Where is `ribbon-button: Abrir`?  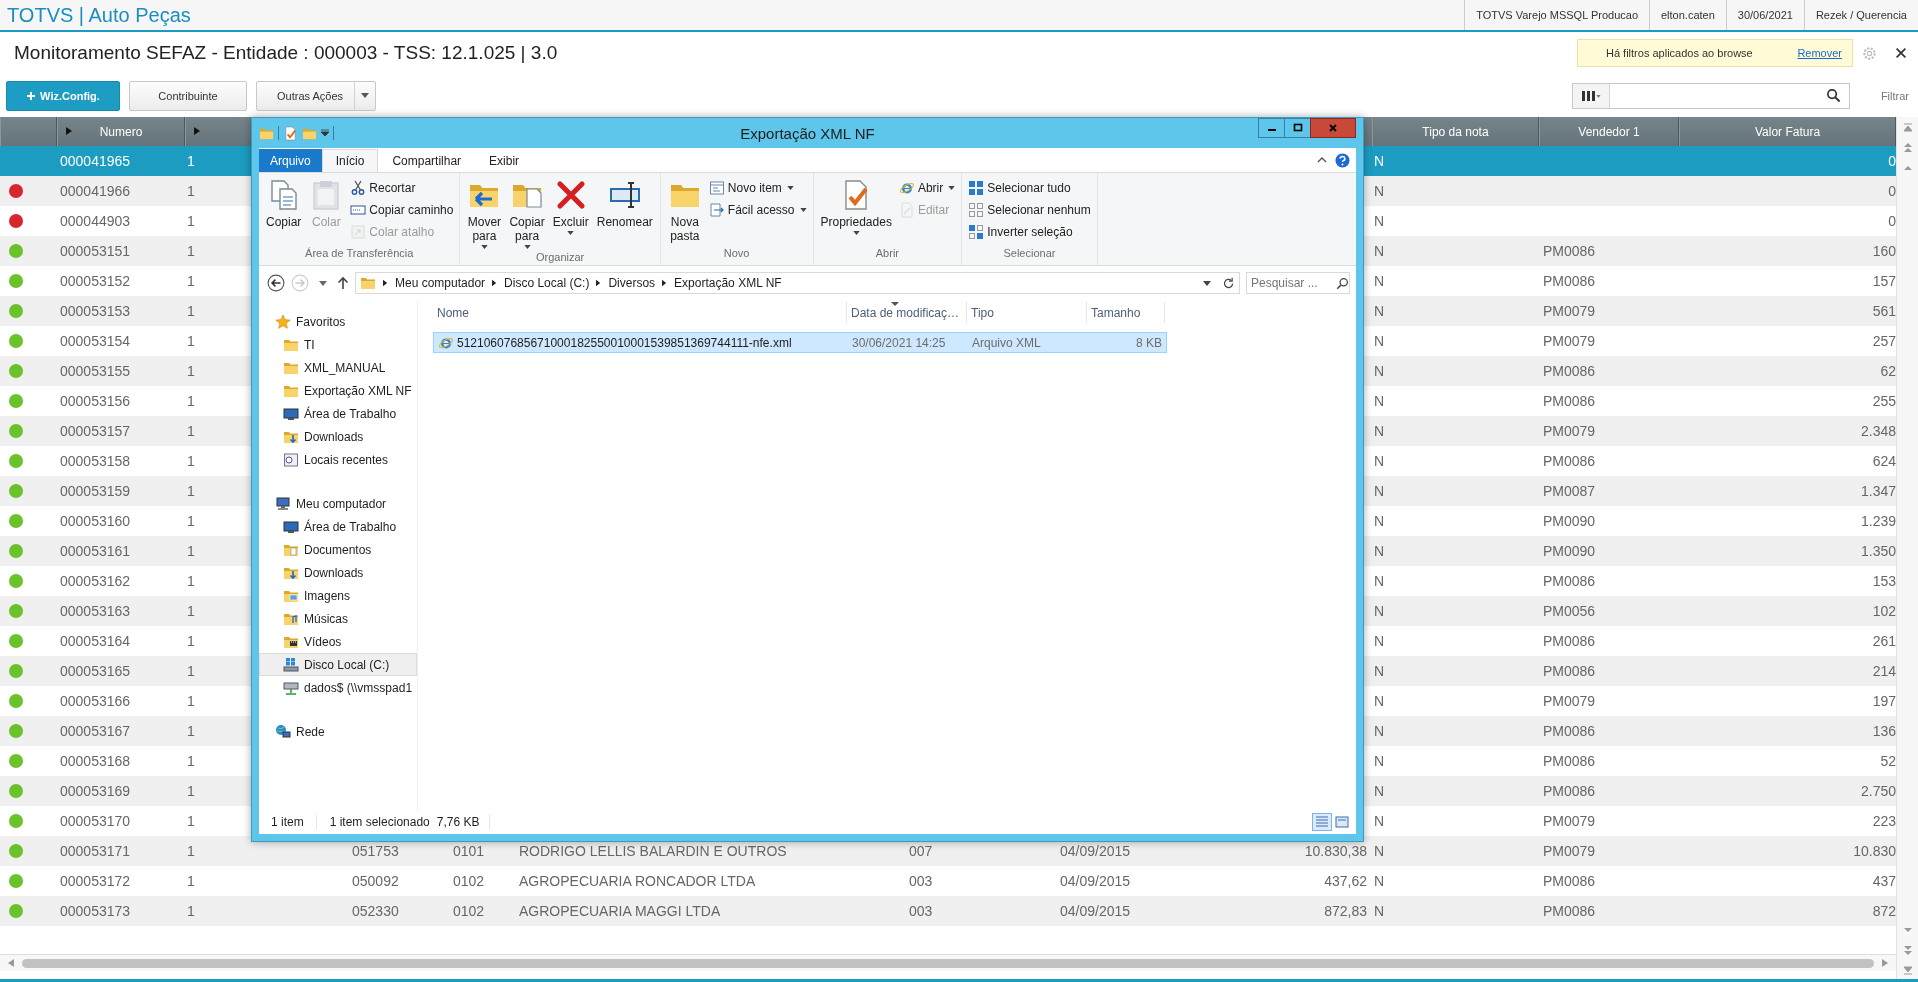
ribbon-button: Abrir is located at coordinates (927, 188).